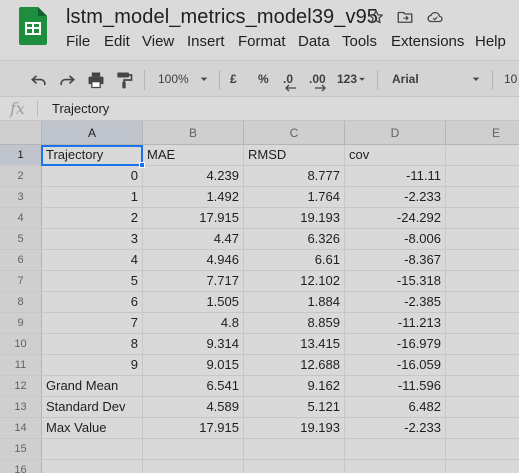  I want to click on cell-b7: 7.717, so click(193, 281).